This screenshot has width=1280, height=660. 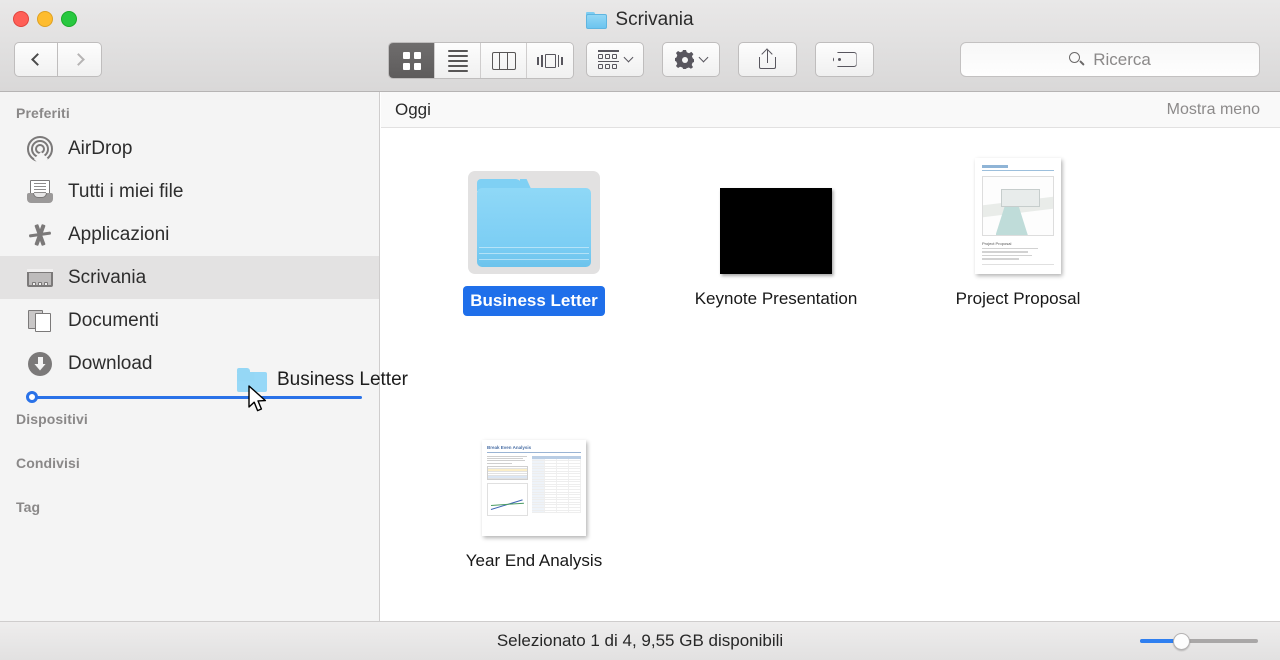 I want to click on tag-button, so click(x=844, y=59).